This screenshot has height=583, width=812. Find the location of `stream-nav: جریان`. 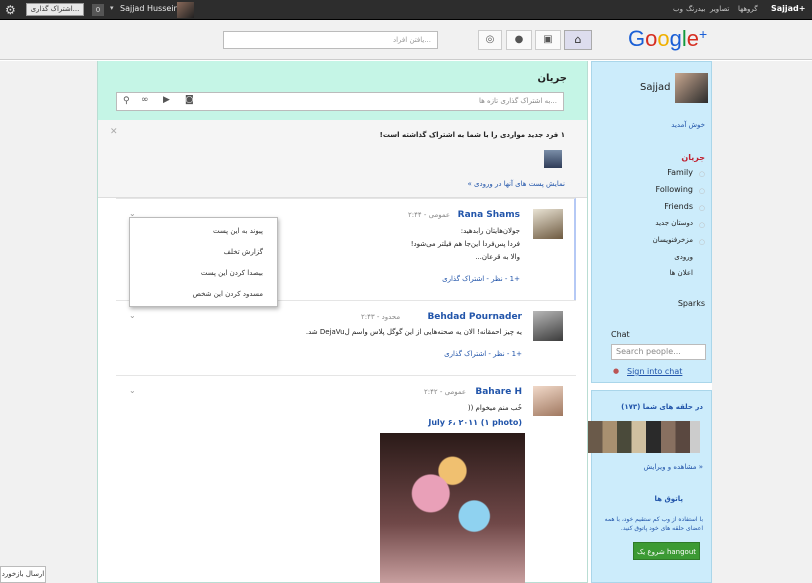

stream-nav: جریان is located at coordinates (693, 157).